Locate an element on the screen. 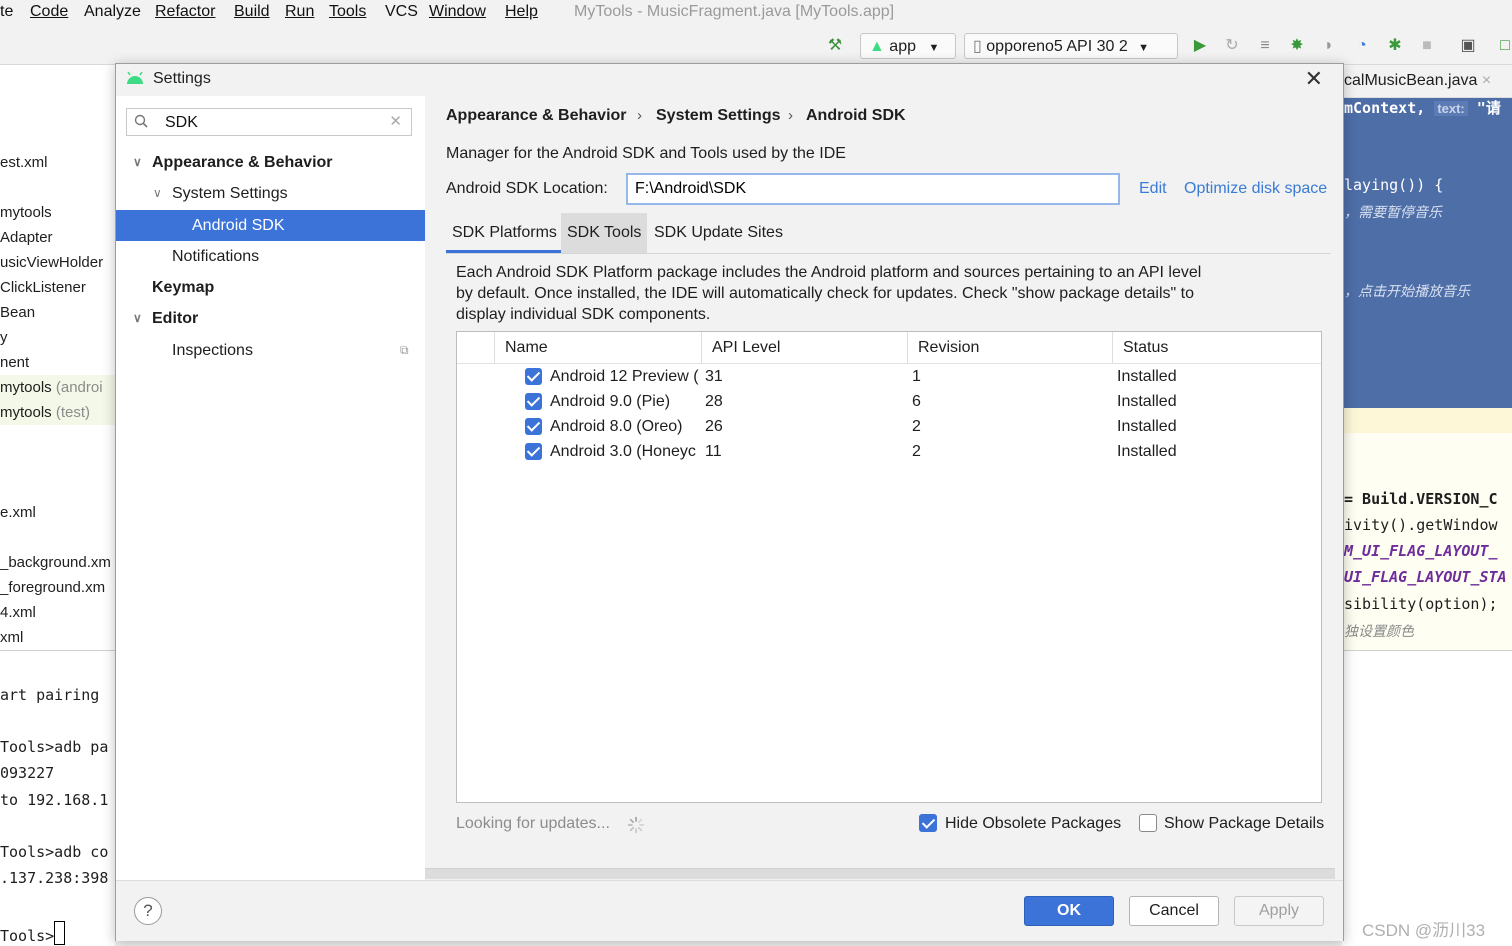  settings-search: ✕ is located at coordinates (269, 122).